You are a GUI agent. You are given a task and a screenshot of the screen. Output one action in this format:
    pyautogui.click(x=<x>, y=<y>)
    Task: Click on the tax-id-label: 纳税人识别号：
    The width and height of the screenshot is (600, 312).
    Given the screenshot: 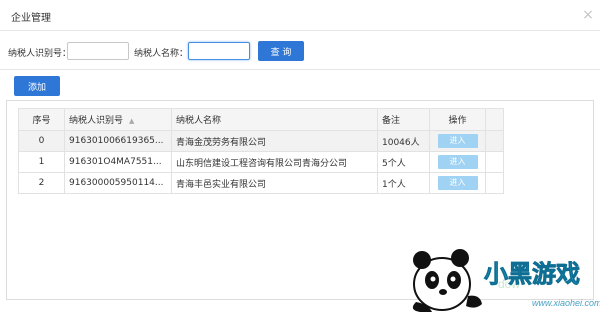 What is the action you would take?
    pyautogui.click(x=40, y=54)
    